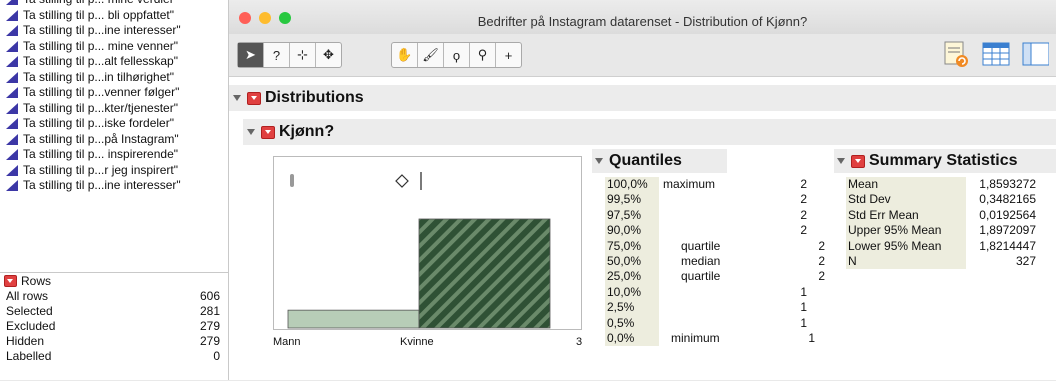 The width and height of the screenshot is (1056, 381). What do you see at coordinates (632, 231) in the screenshot?
I see `quantile-percent: 90,0%` at bounding box center [632, 231].